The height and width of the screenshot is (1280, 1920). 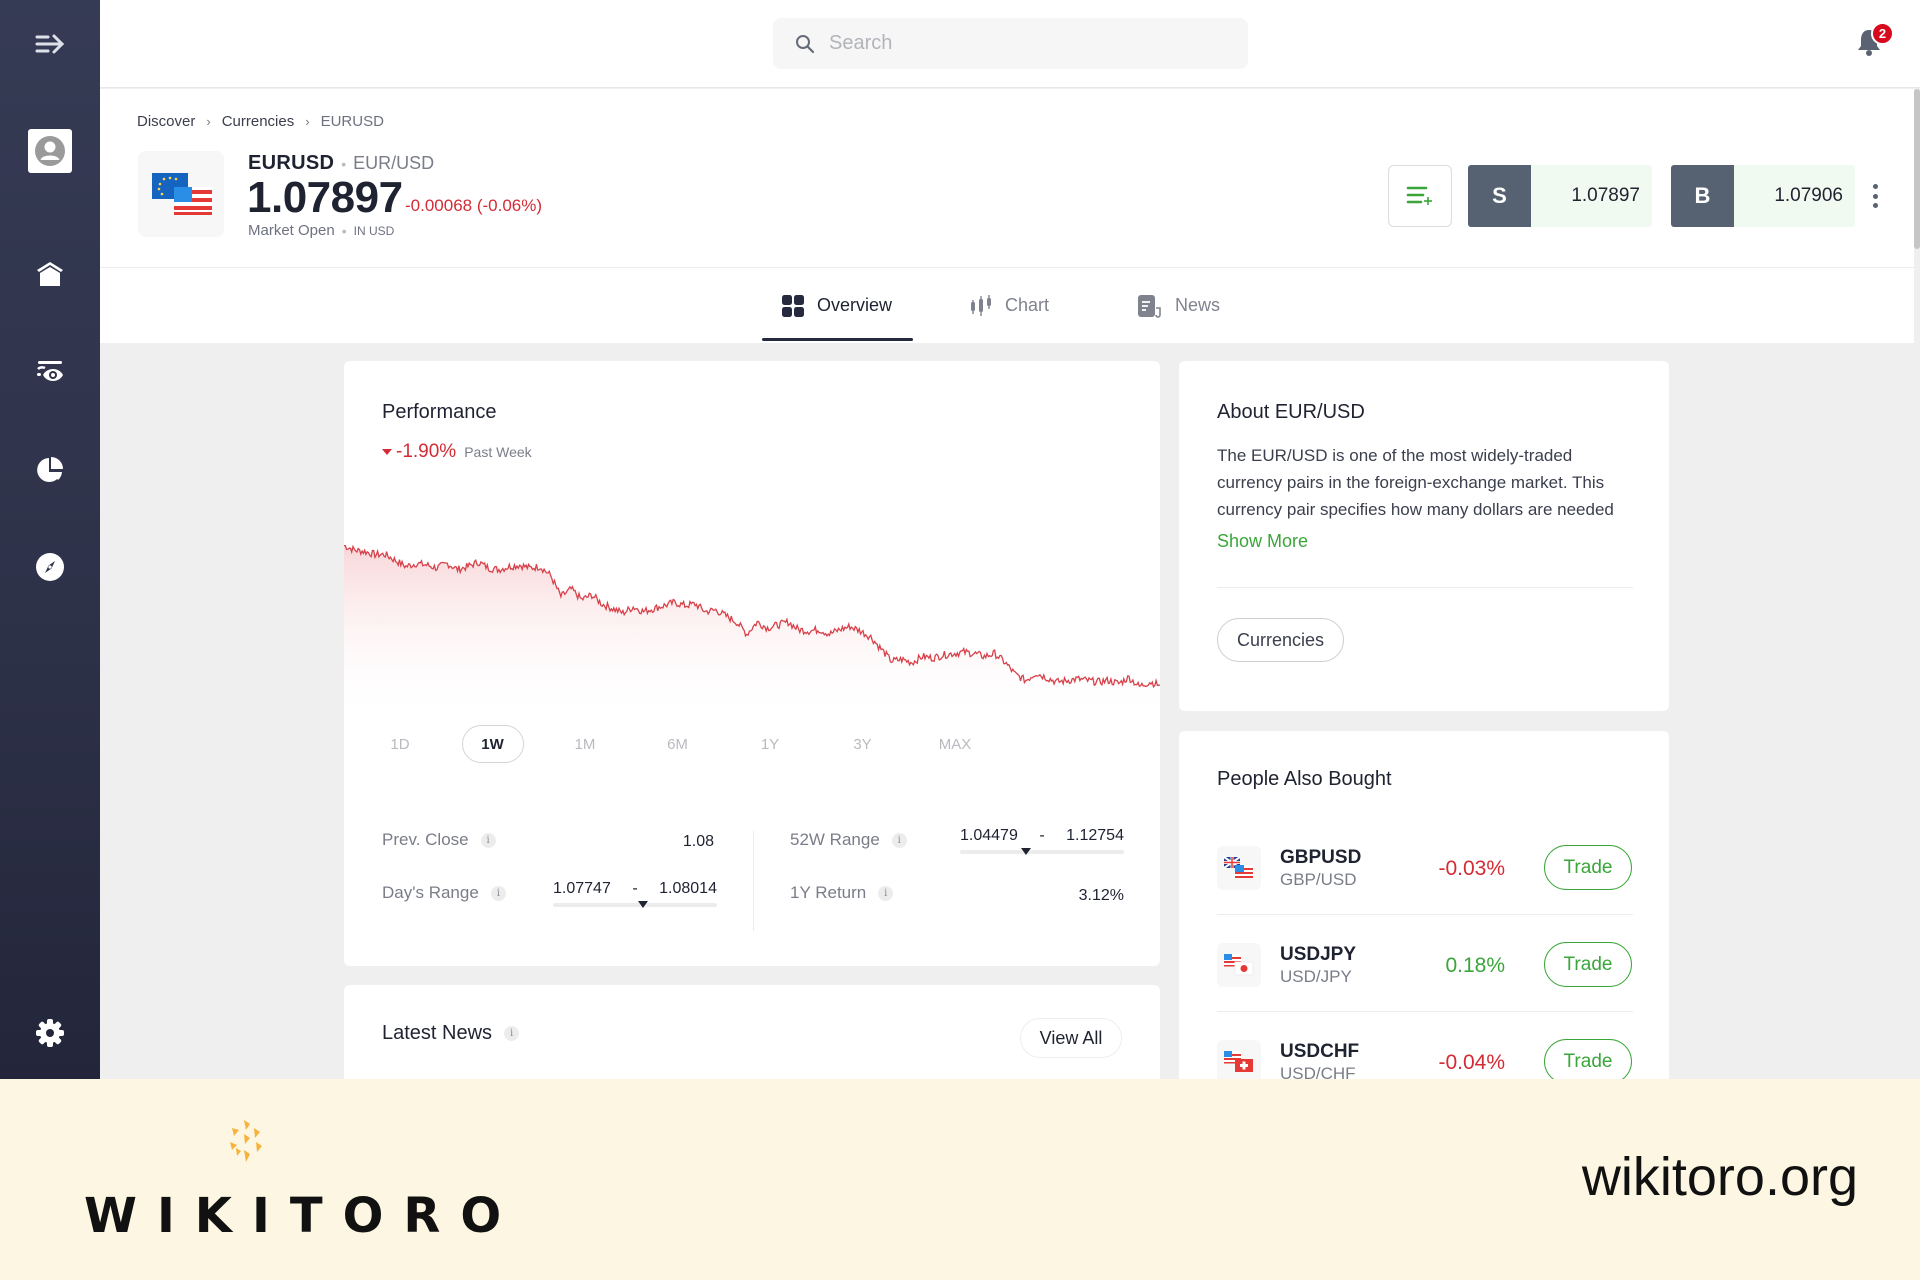 I want to click on candlestick-icon, so click(x=981, y=306).